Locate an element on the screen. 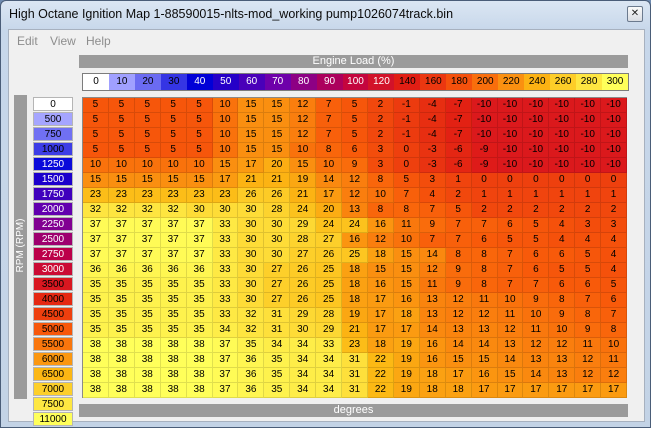 This screenshot has width=651, height=428. table-cell: 20 is located at coordinates (329, 210).